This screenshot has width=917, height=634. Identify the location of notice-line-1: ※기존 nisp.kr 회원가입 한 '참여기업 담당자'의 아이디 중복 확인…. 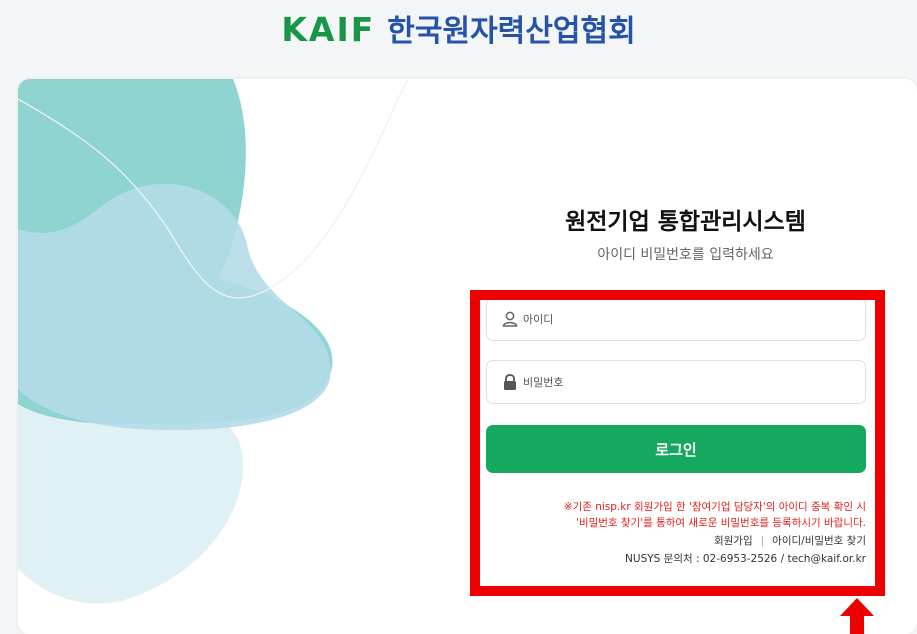
(714, 507).